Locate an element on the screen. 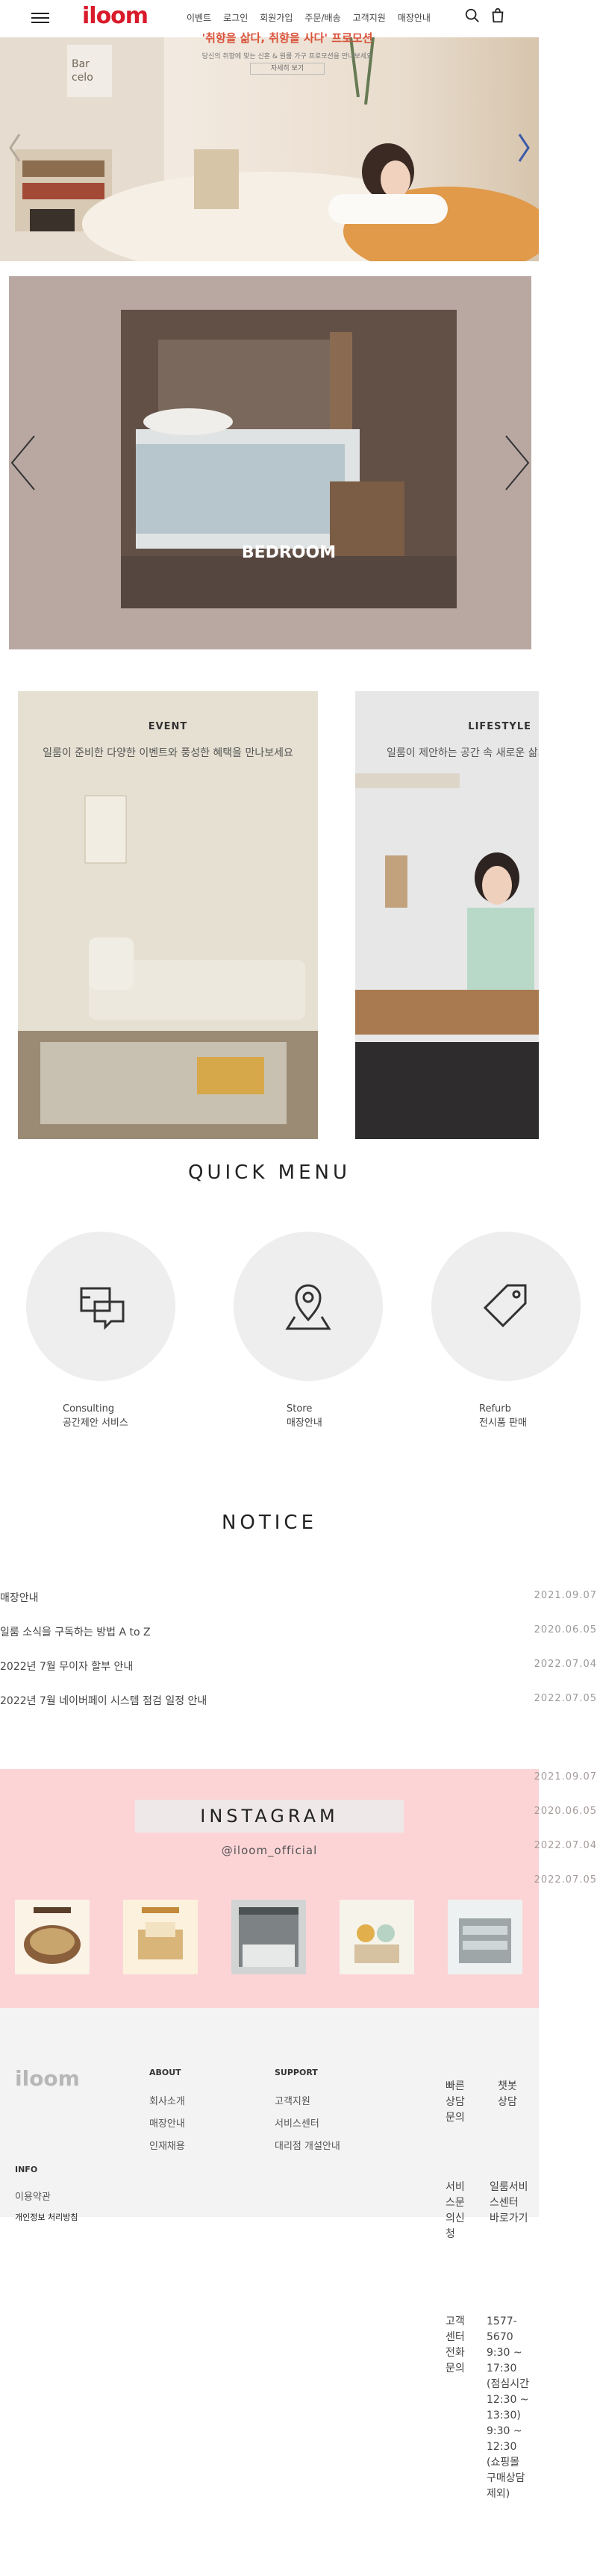 The width and height of the screenshot is (597, 2576). store-label: Store 매장안내 is located at coordinates (304, 1416).